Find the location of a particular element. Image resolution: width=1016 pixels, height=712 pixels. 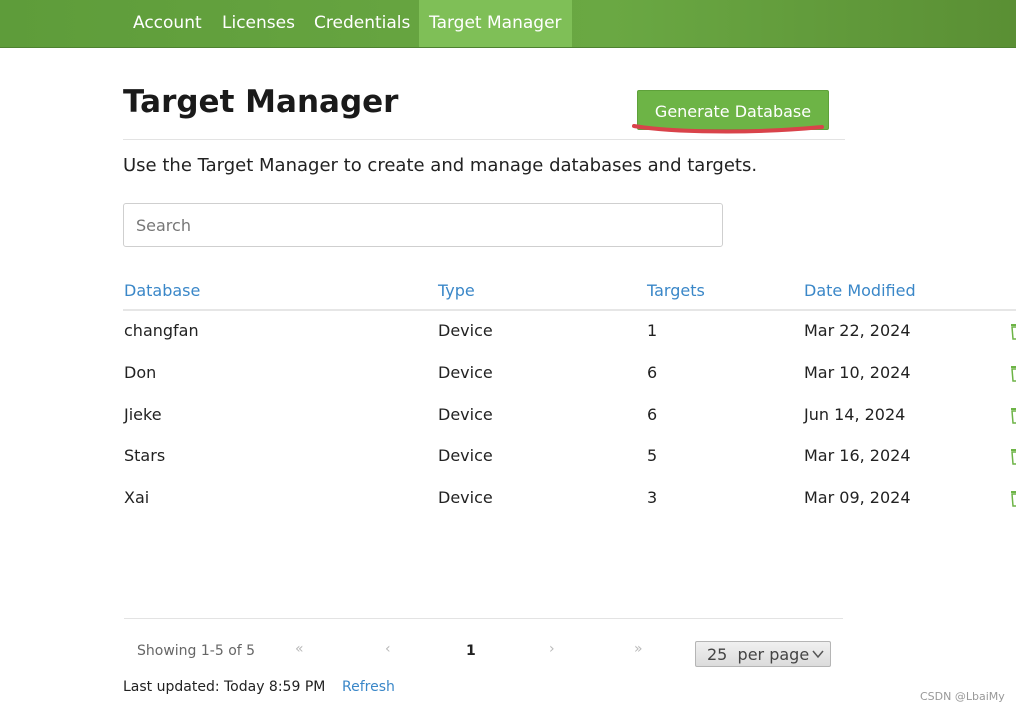

pagination-first-button: « is located at coordinates (299, 649).